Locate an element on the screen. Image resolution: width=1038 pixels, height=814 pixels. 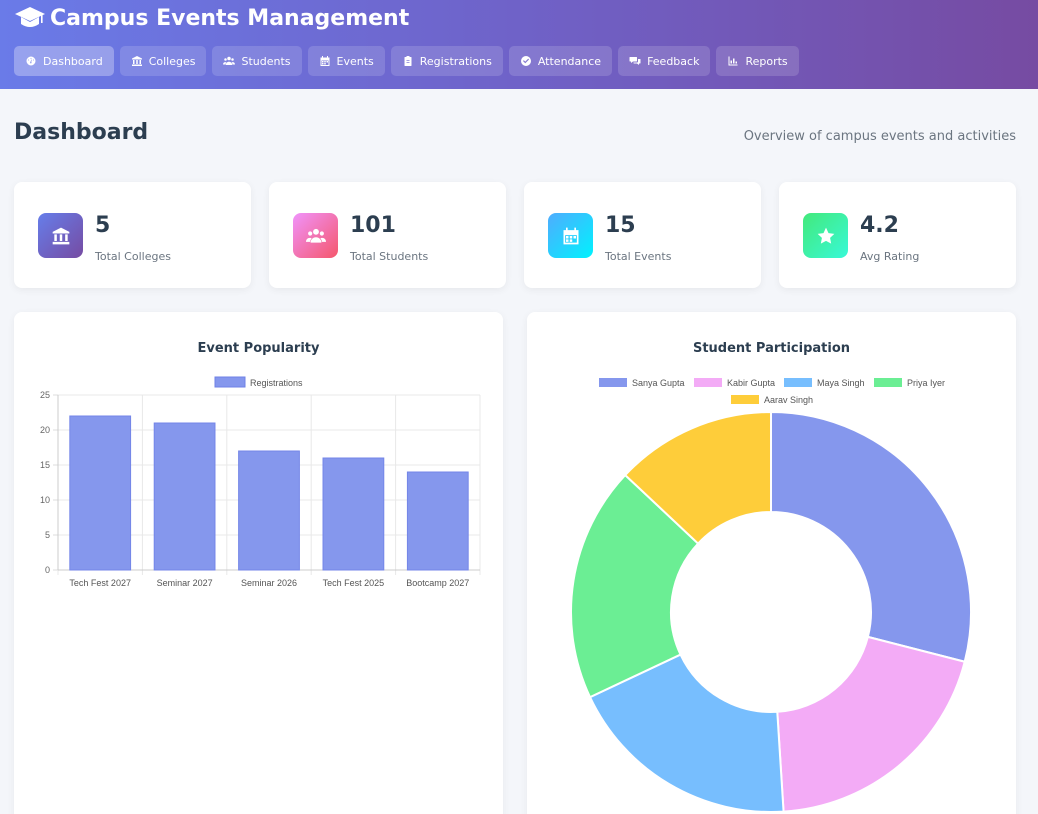
check-circle-icon is located at coordinates (525, 61).